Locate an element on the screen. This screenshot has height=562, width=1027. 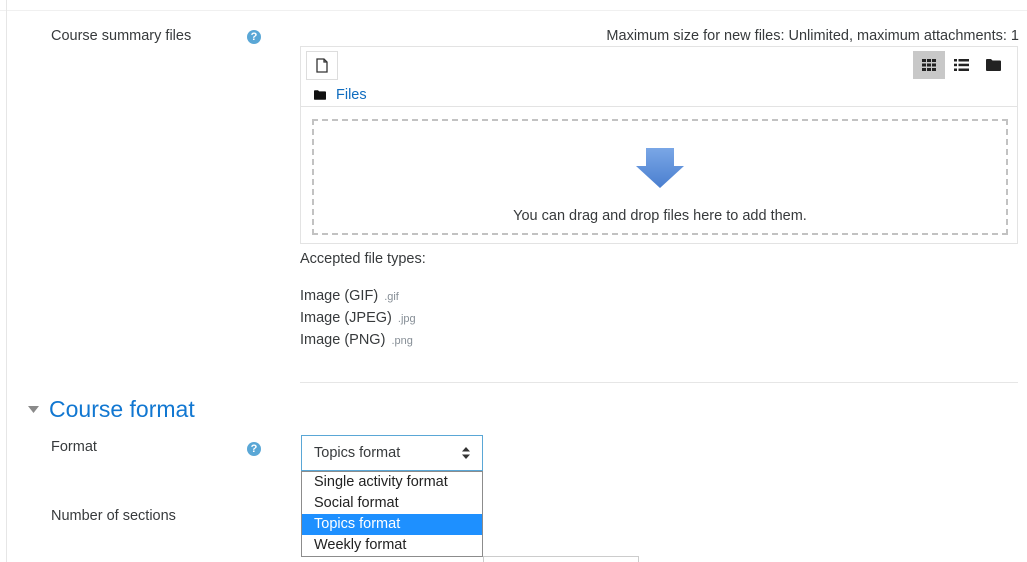
format-select-value: Topics format is located at coordinates (357, 453).